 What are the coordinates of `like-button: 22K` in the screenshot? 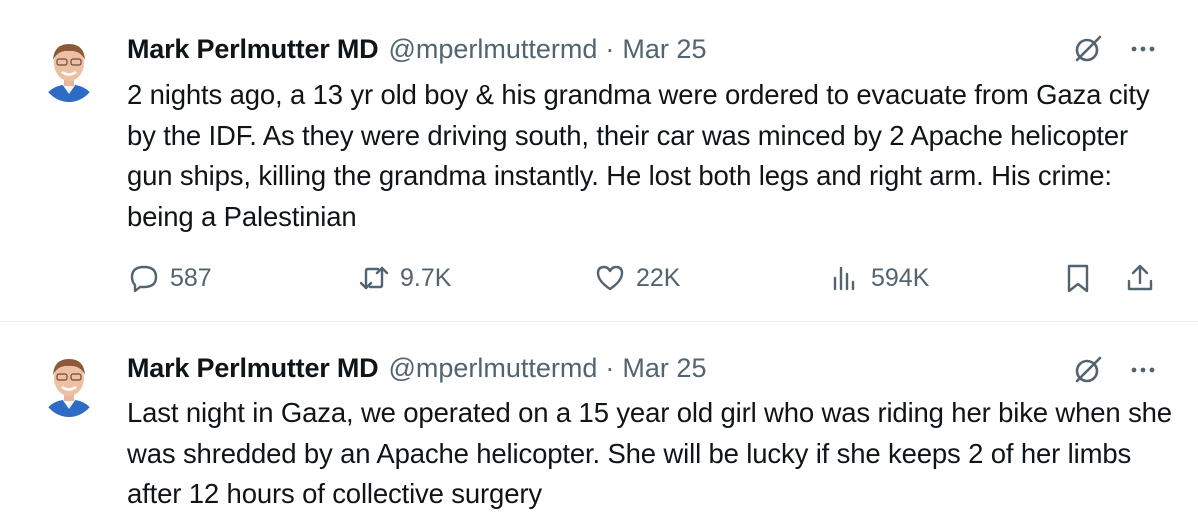 It's located at (637, 278).